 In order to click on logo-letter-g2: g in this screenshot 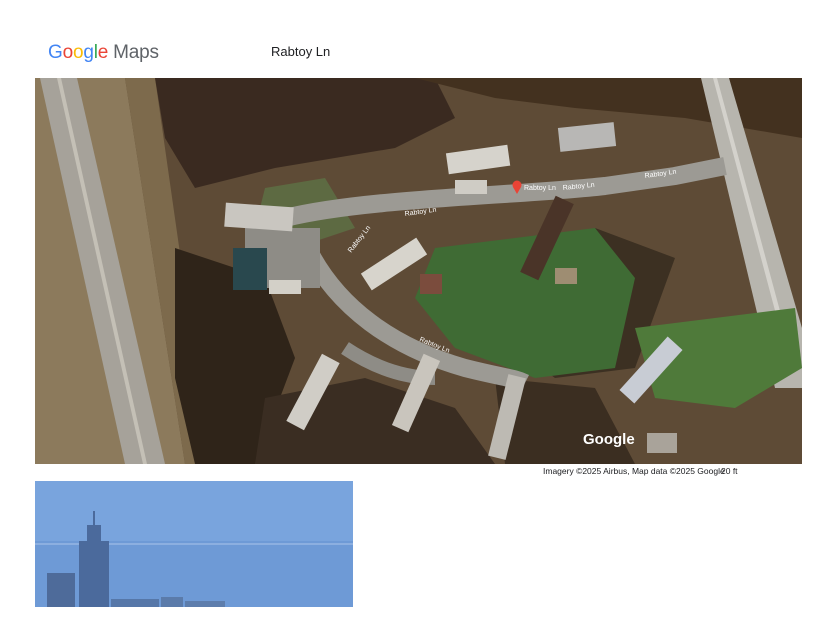, I will do `click(88, 52)`.